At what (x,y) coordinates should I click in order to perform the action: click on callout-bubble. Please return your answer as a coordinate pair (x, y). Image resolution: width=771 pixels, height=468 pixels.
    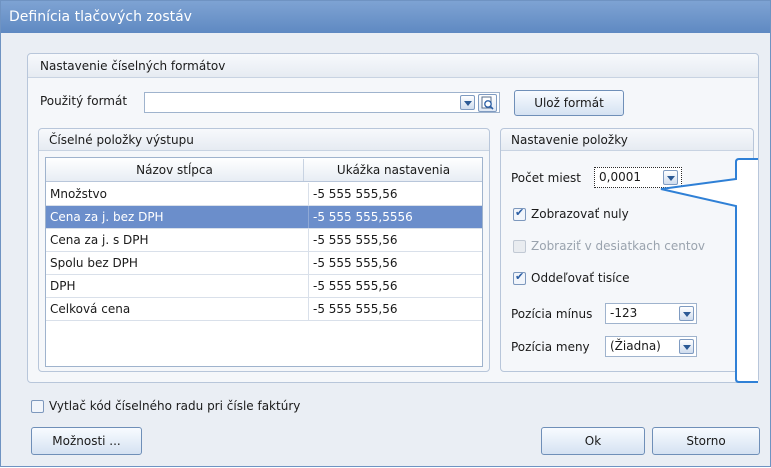
    Looking at the image, I should click on (709, 270).